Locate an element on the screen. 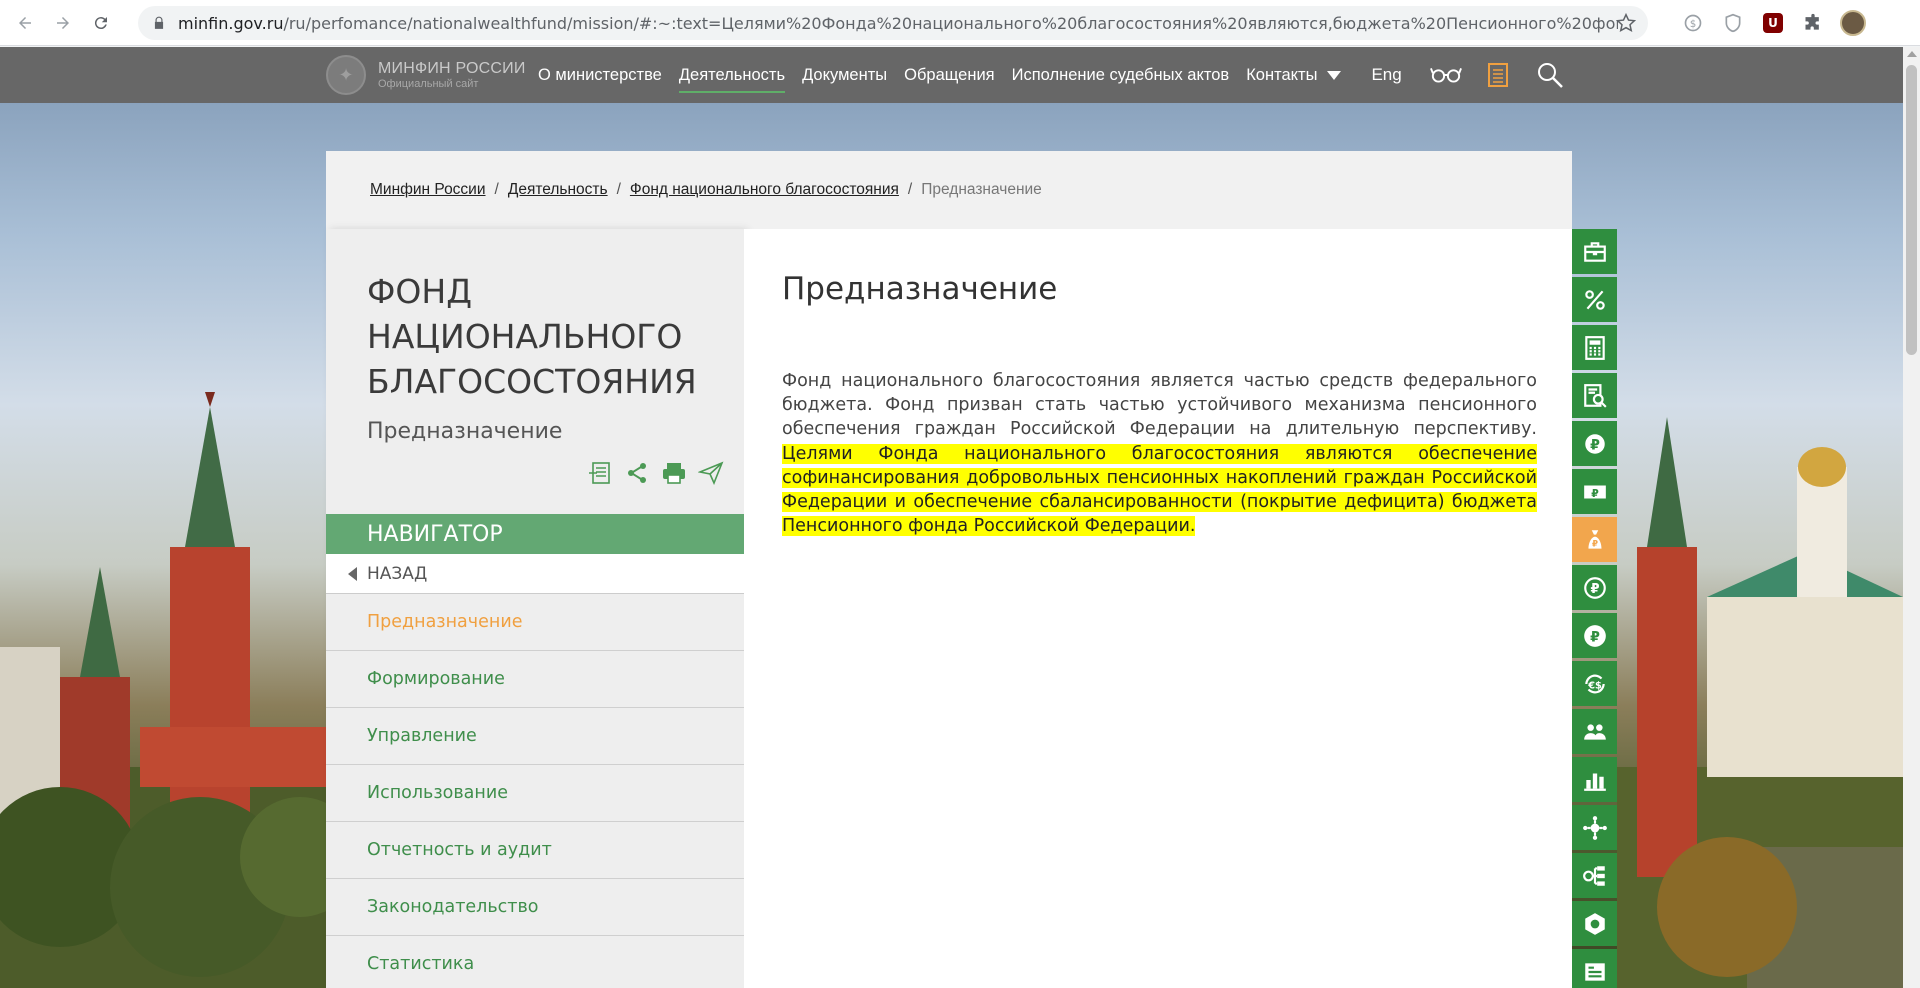  page-title: Предназначение is located at coordinates (920, 289).